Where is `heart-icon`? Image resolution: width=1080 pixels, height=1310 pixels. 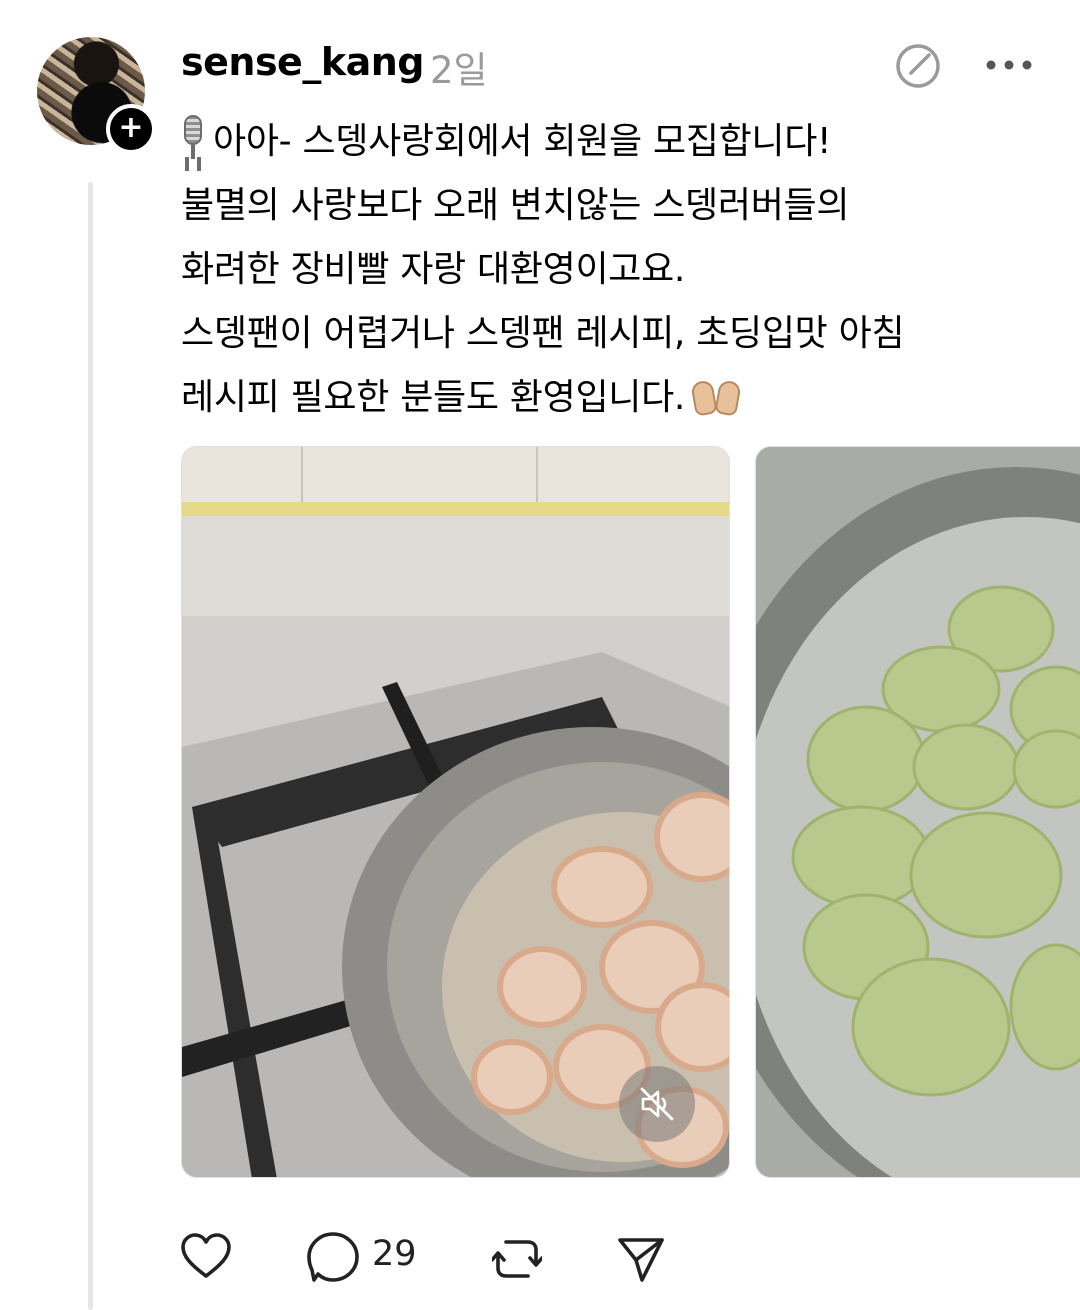 heart-icon is located at coordinates (206, 1256).